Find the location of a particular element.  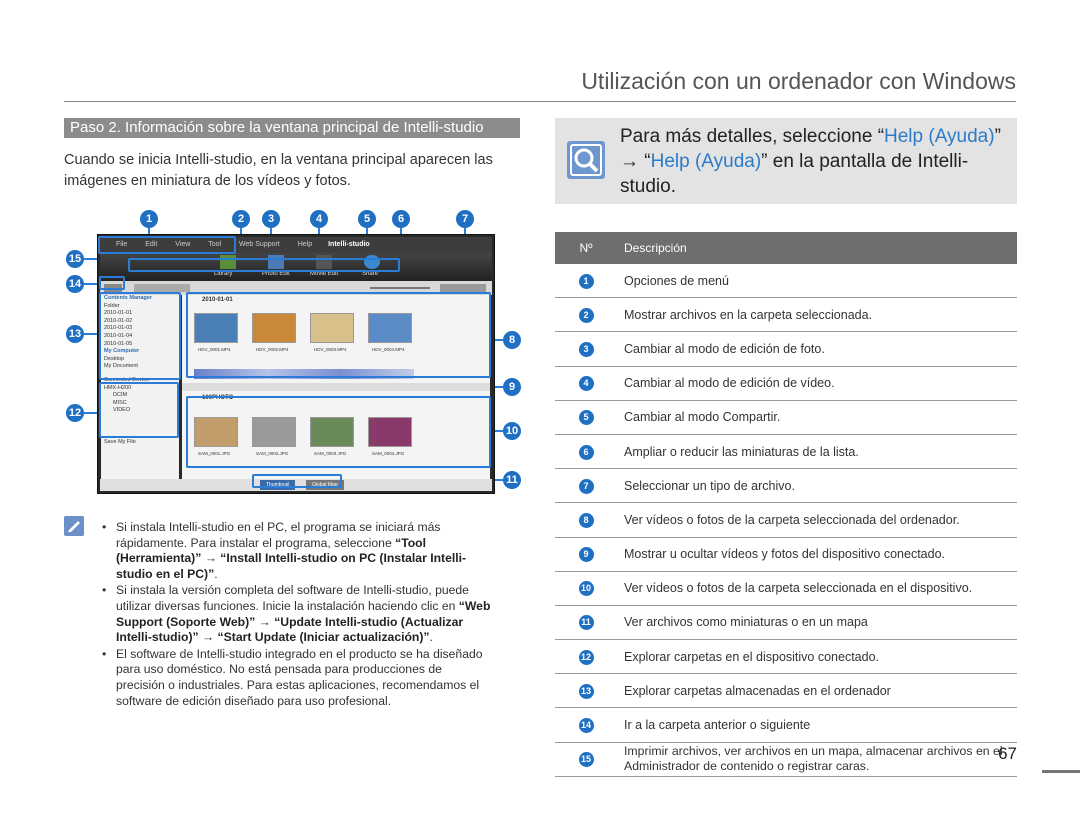

note-icon is located at coordinates (74, 526).